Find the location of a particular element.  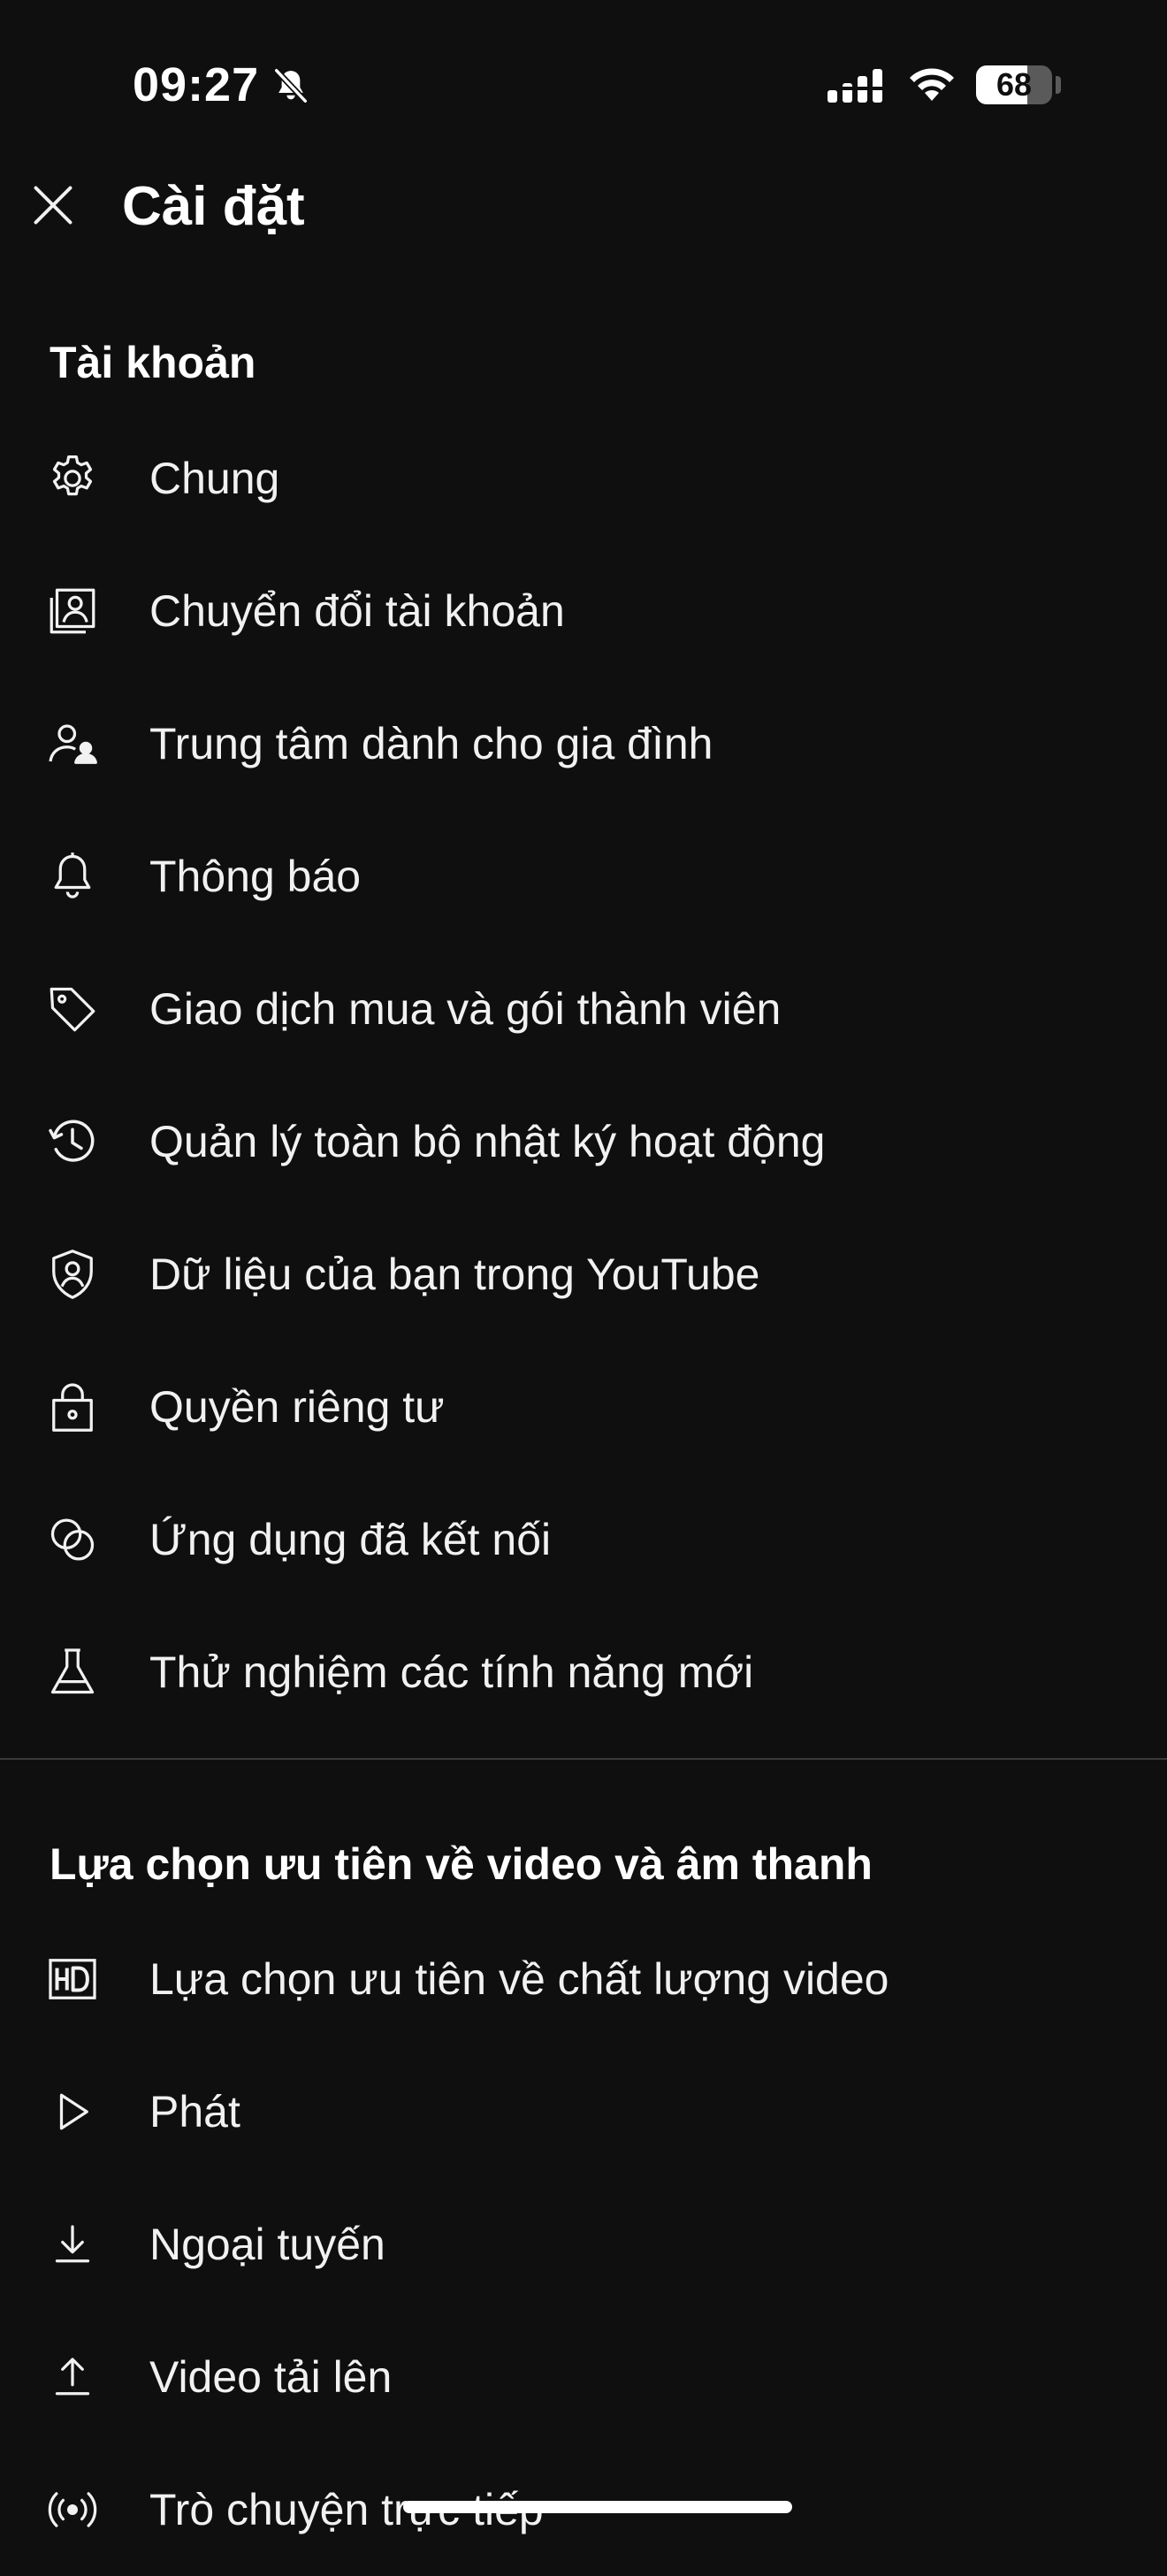

family-center-icon is located at coordinates (72, 743).